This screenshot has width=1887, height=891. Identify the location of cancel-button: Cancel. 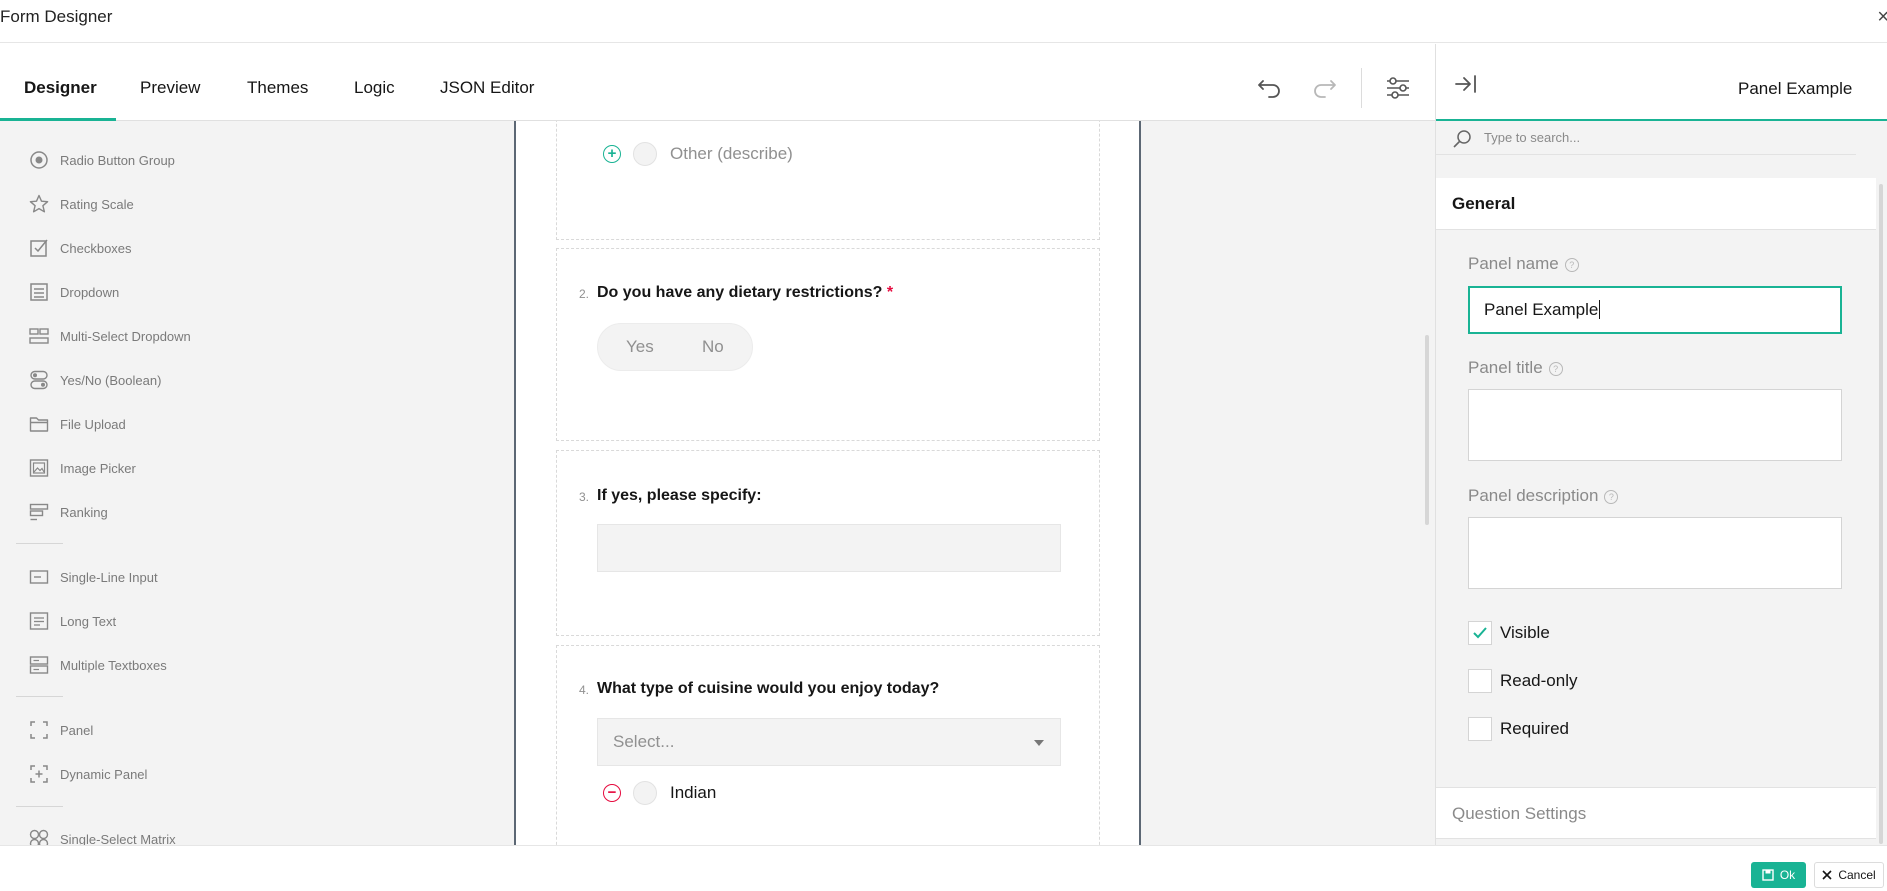
(1849, 875).